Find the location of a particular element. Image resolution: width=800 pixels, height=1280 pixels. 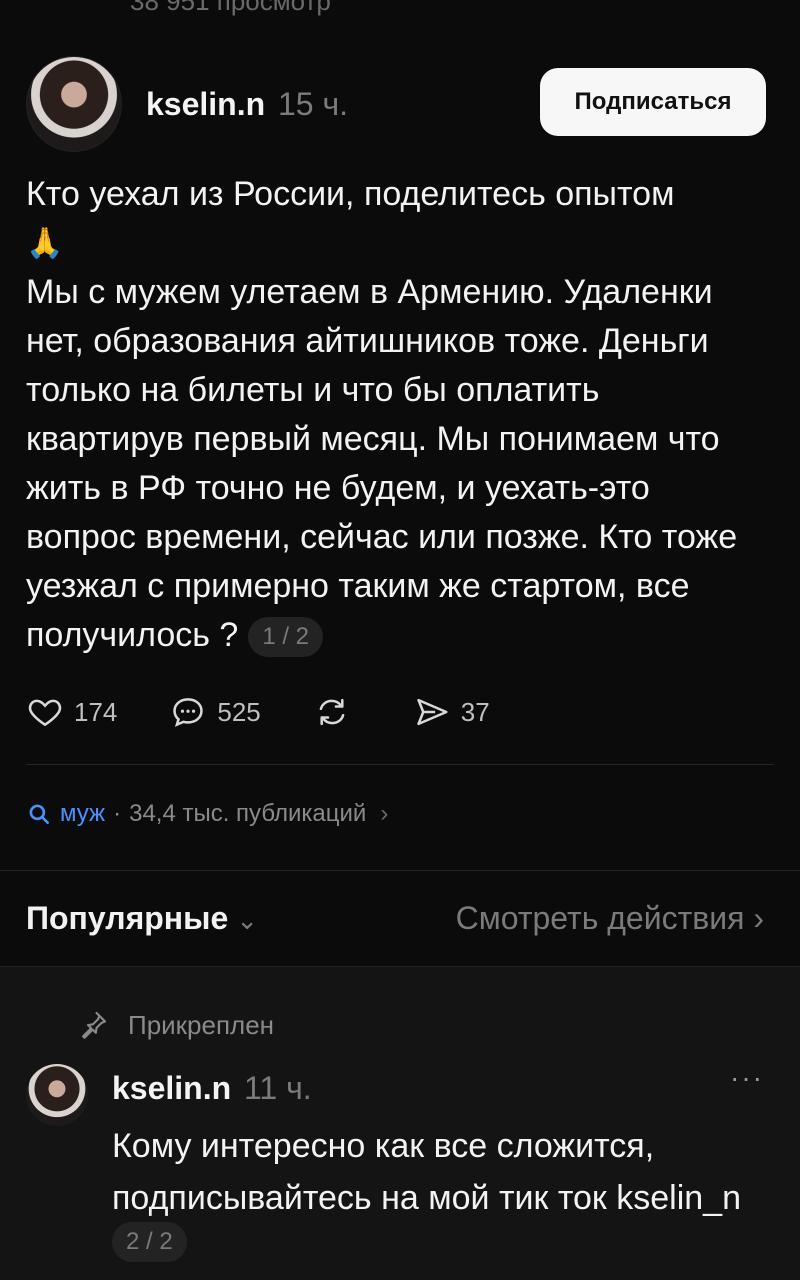

chevron-down-icon: ⌄ is located at coordinates (247, 920).